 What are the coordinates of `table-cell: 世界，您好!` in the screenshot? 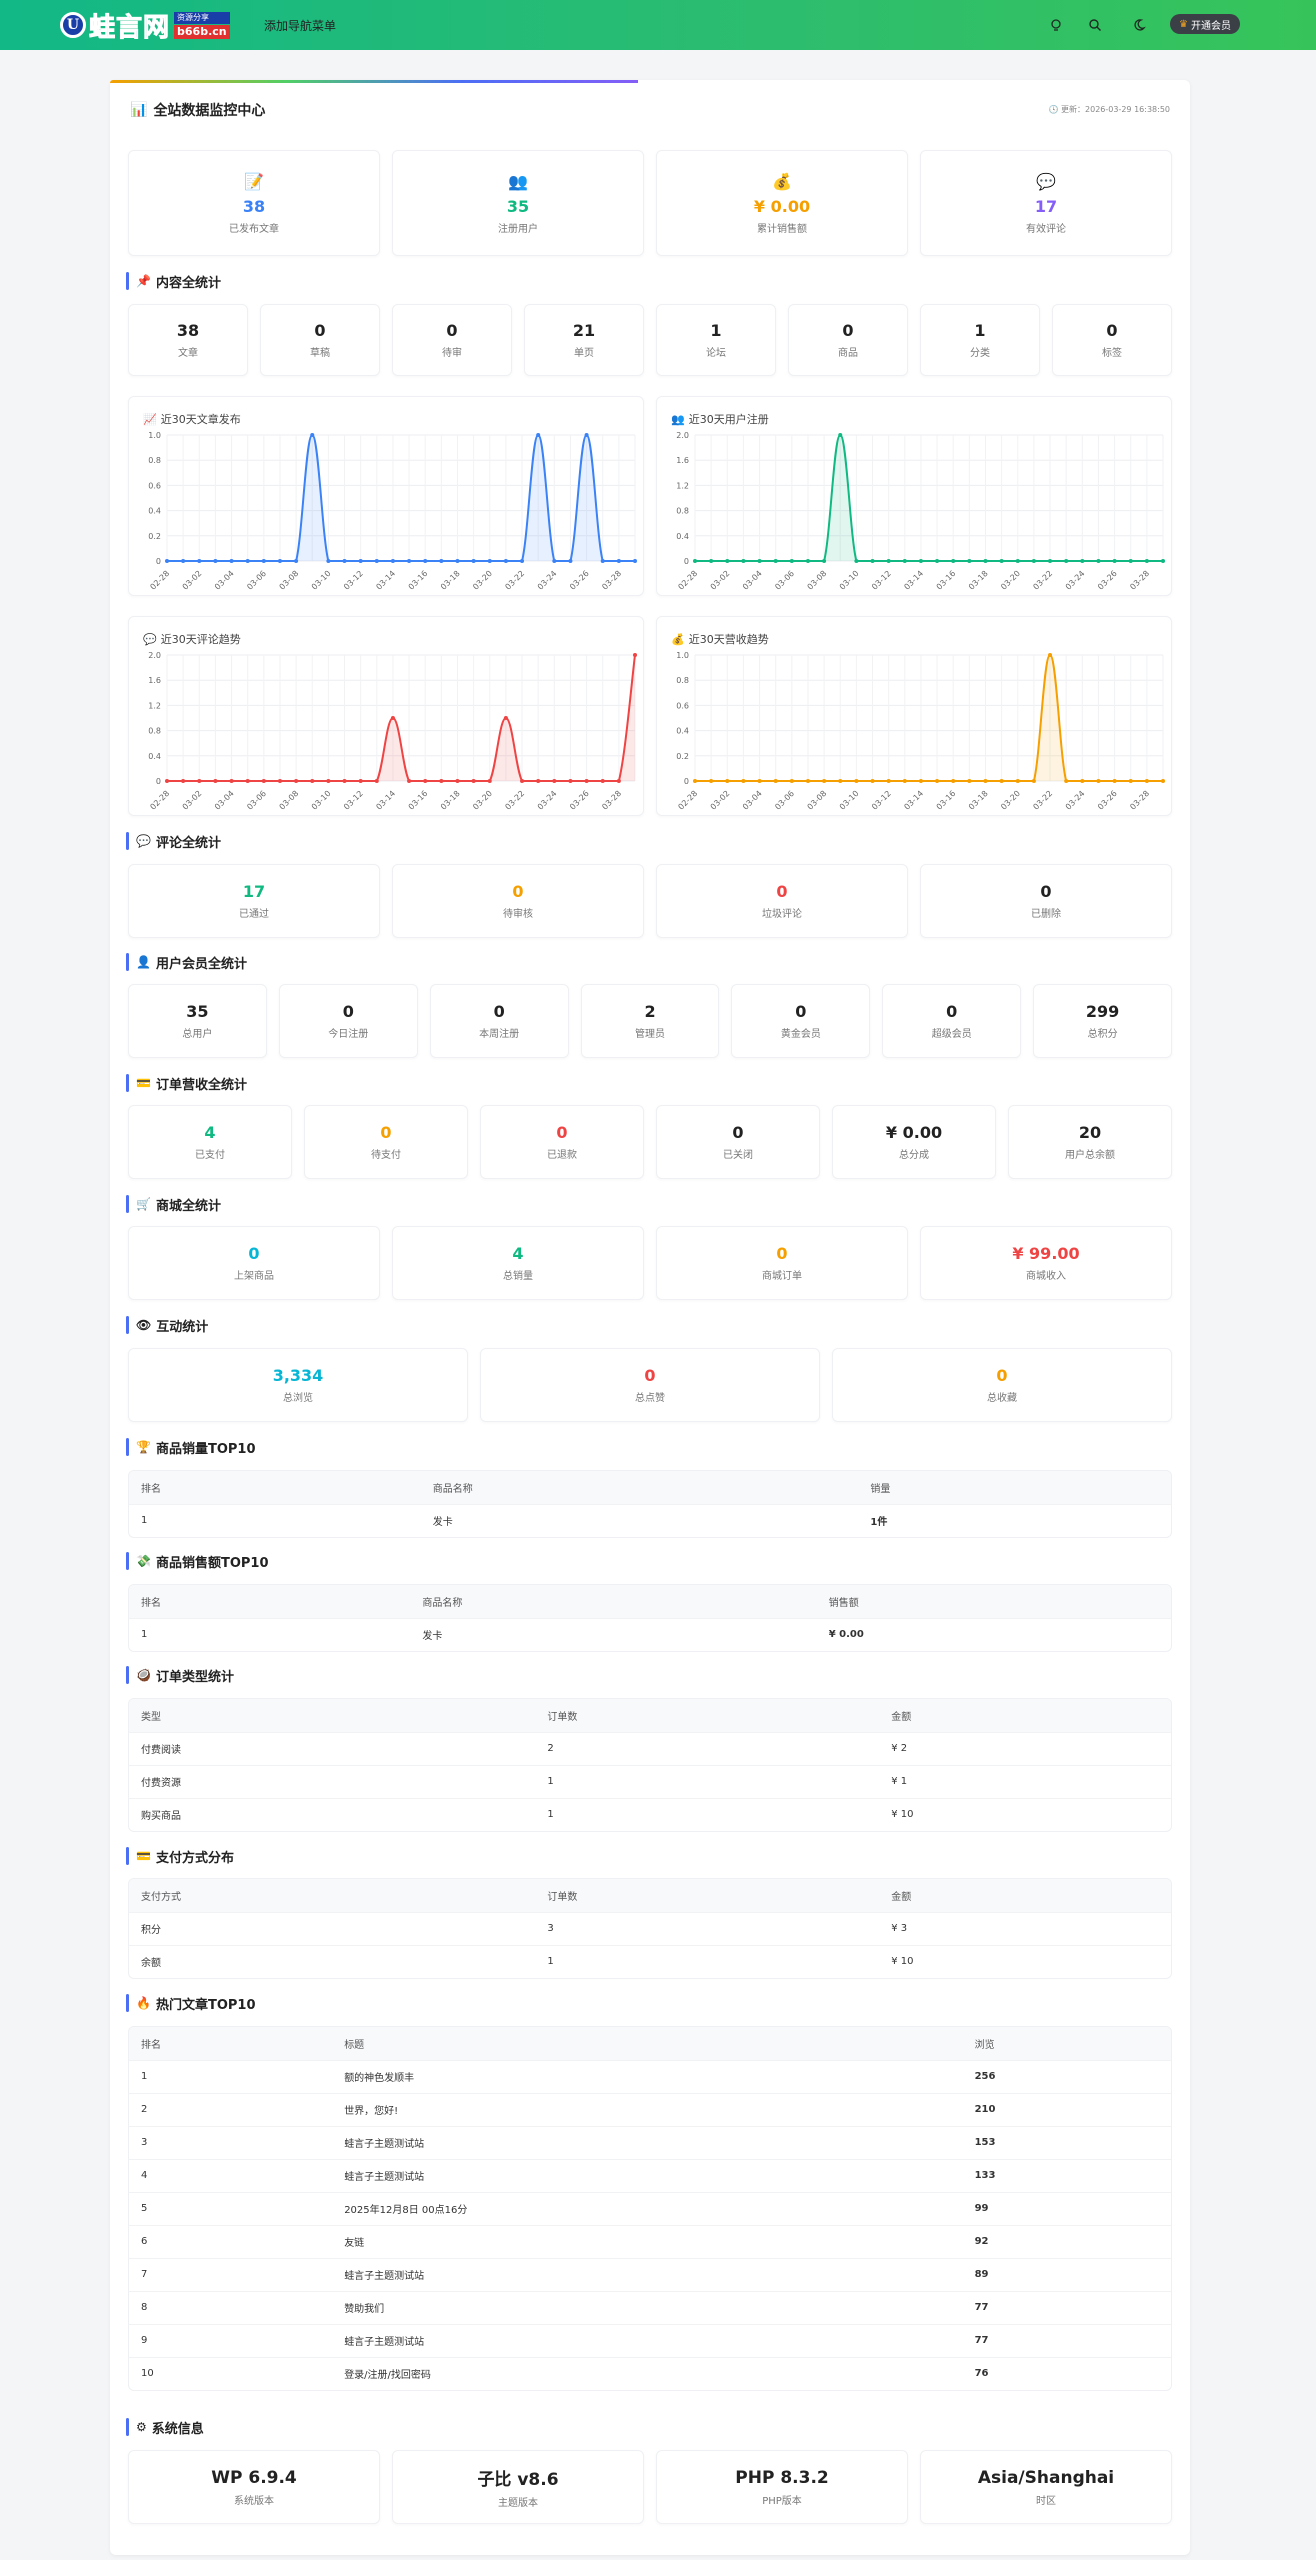 It's located at (647, 2109).